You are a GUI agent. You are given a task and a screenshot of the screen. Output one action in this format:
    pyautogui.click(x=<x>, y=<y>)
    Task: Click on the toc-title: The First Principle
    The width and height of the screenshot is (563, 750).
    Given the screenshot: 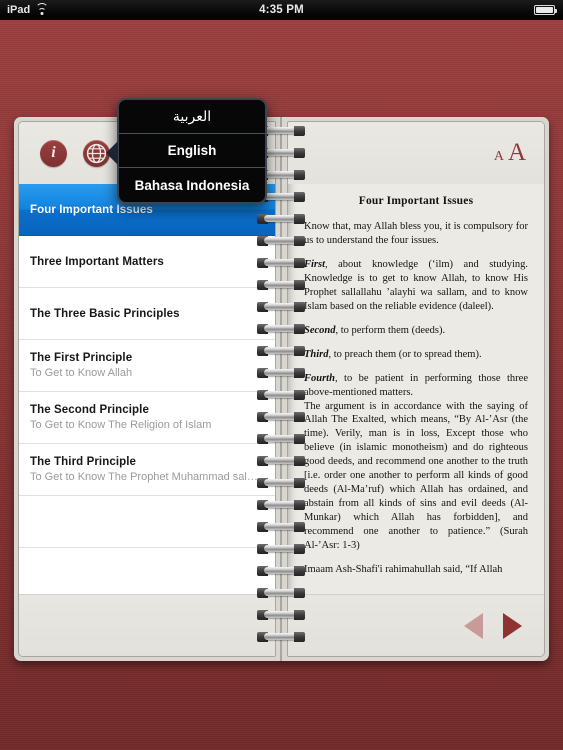 What is the action you would take?
    pyautogui.click(x=81, y=358)
    